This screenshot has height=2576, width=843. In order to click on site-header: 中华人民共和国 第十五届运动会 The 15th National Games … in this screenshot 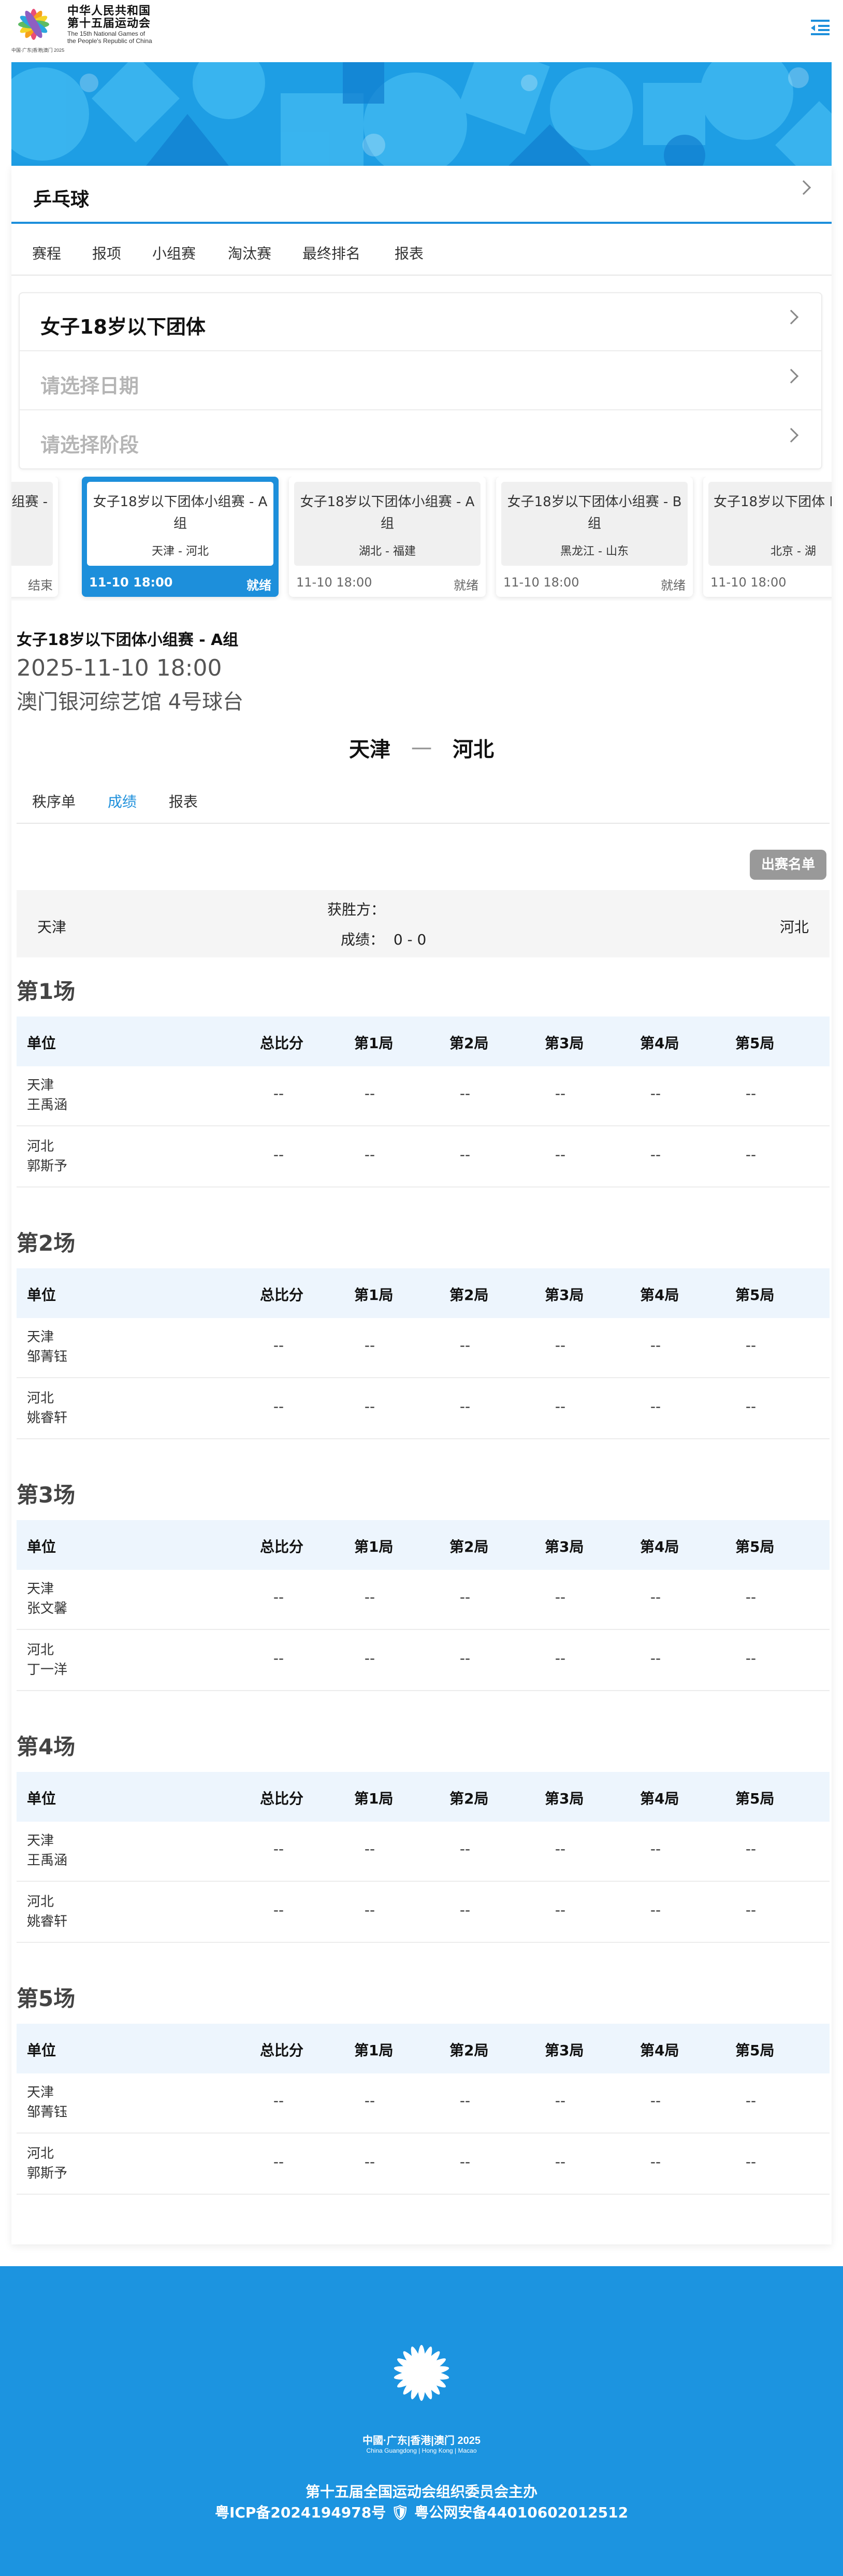, I will do `click(422, 31)`.